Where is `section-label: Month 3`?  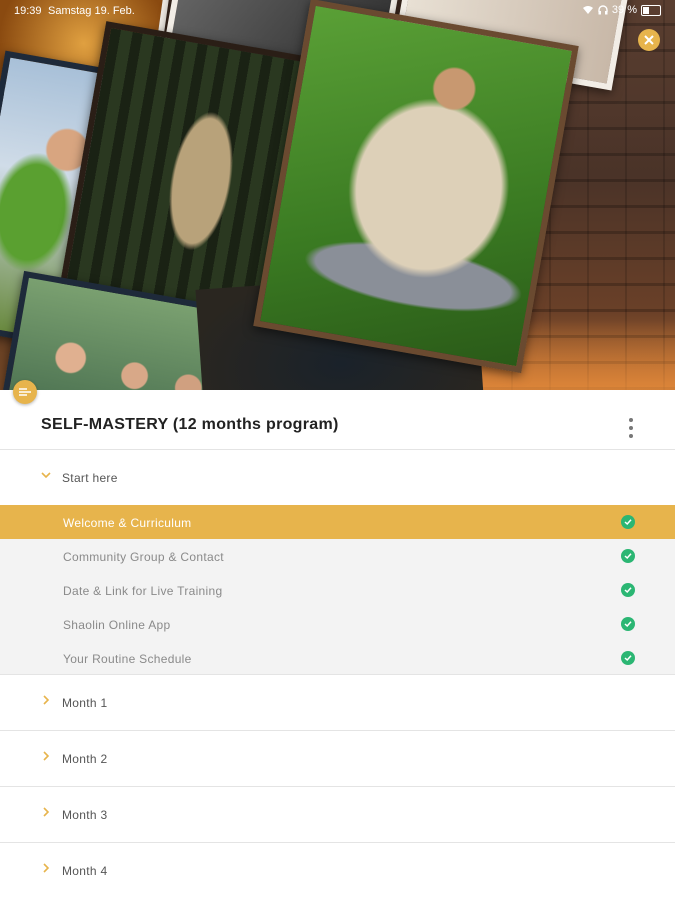 section-label: Month 3 is located at coordinates (85, 815).